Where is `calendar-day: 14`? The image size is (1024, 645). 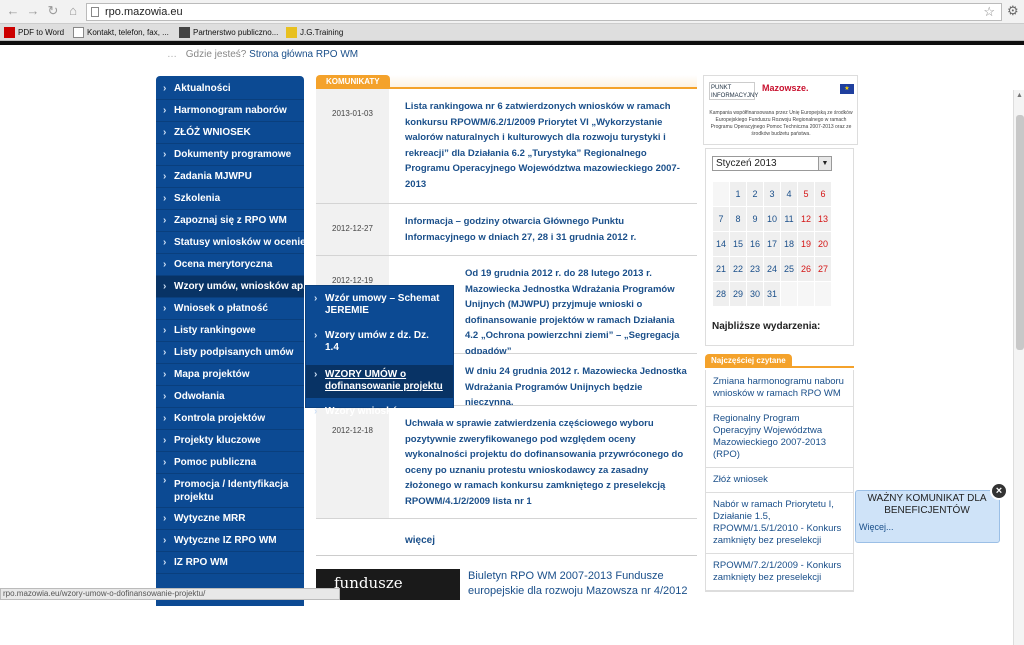
calendar-day: 14 is located at coordinates (721, 244).